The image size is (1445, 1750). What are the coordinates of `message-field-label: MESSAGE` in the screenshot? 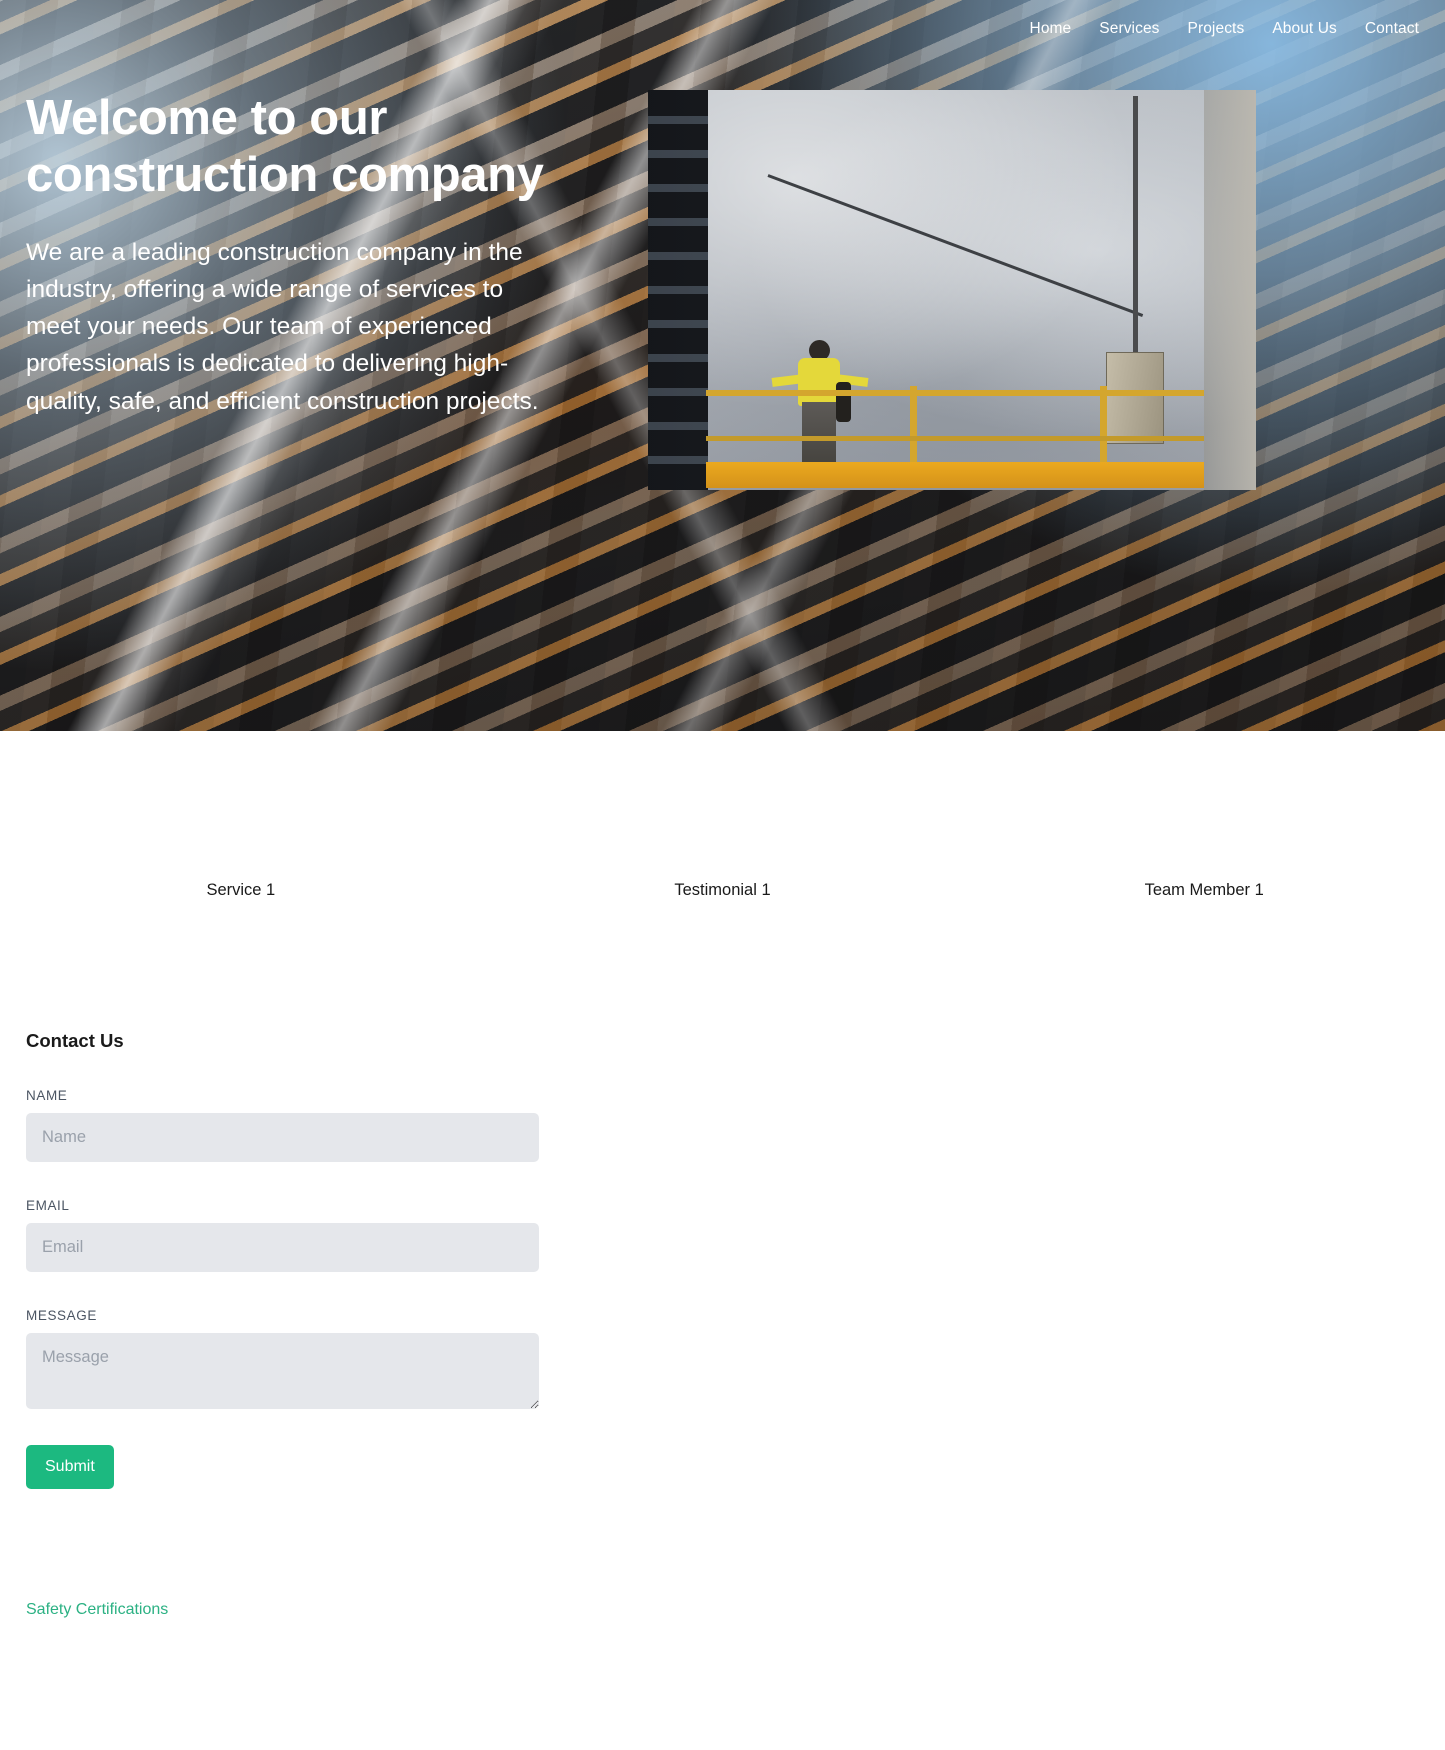 It's located at (61, 1315).